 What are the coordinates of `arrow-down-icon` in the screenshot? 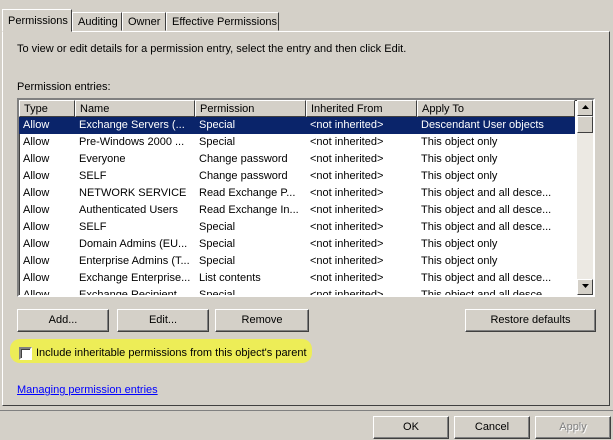 It's located at (585, 286).